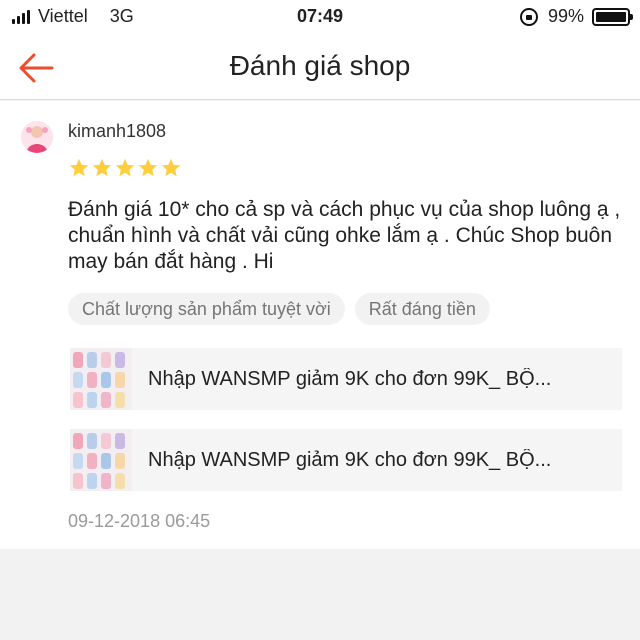 This screenshot has height=640, width=640. I want to click on star-rating, so click(125, 168).